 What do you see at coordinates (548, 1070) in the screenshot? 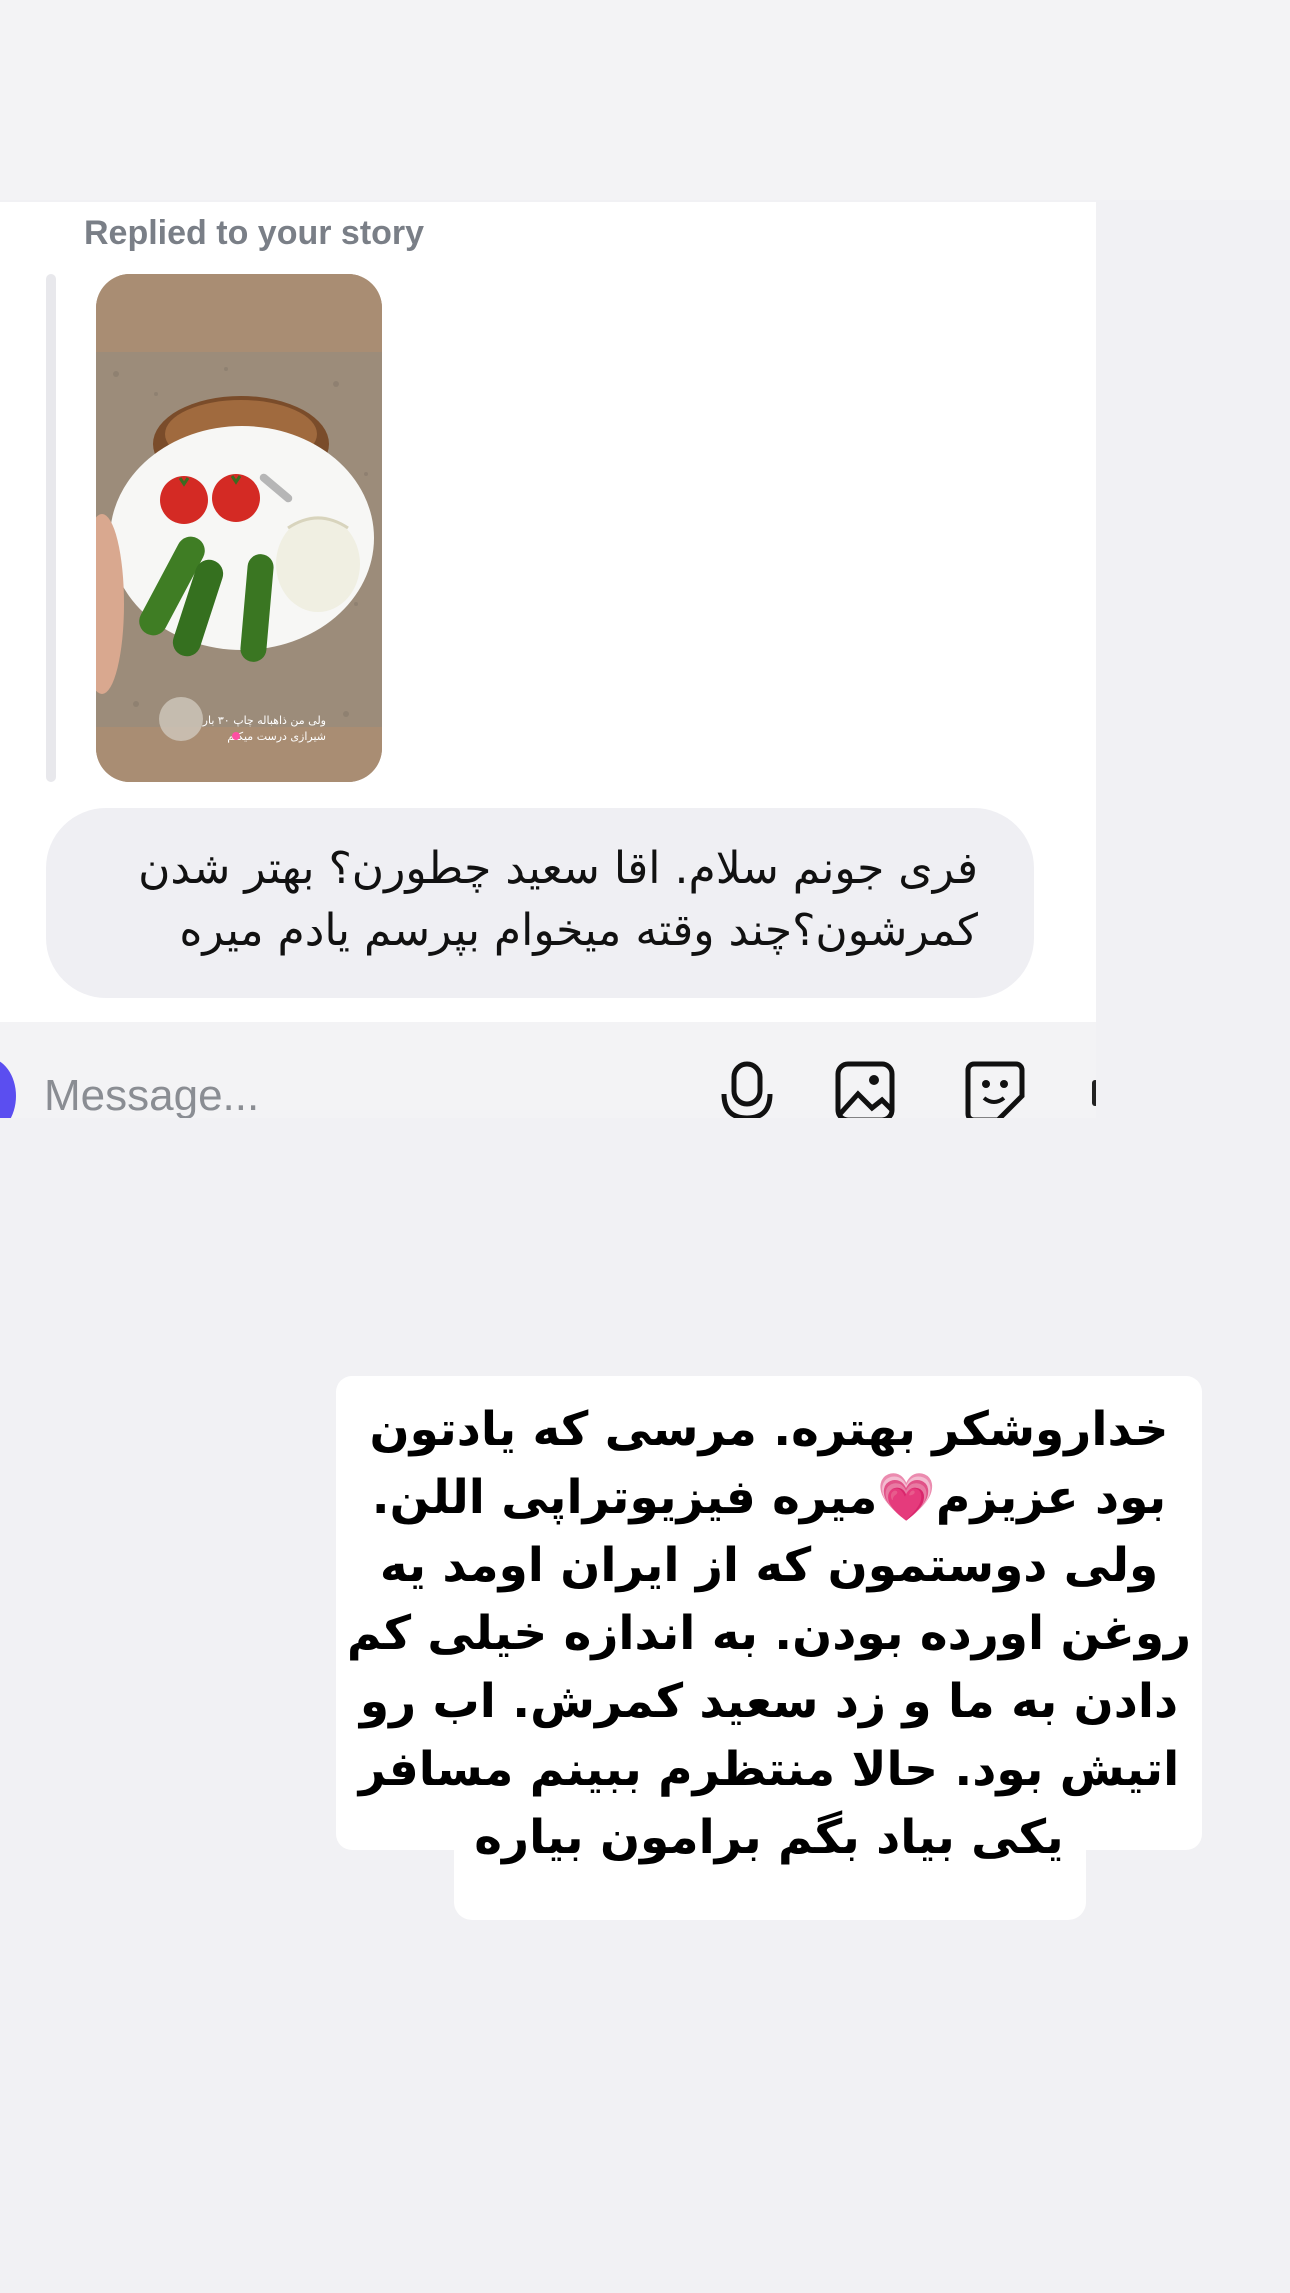
I see `message-composer` at bounding box center [548, 1070].